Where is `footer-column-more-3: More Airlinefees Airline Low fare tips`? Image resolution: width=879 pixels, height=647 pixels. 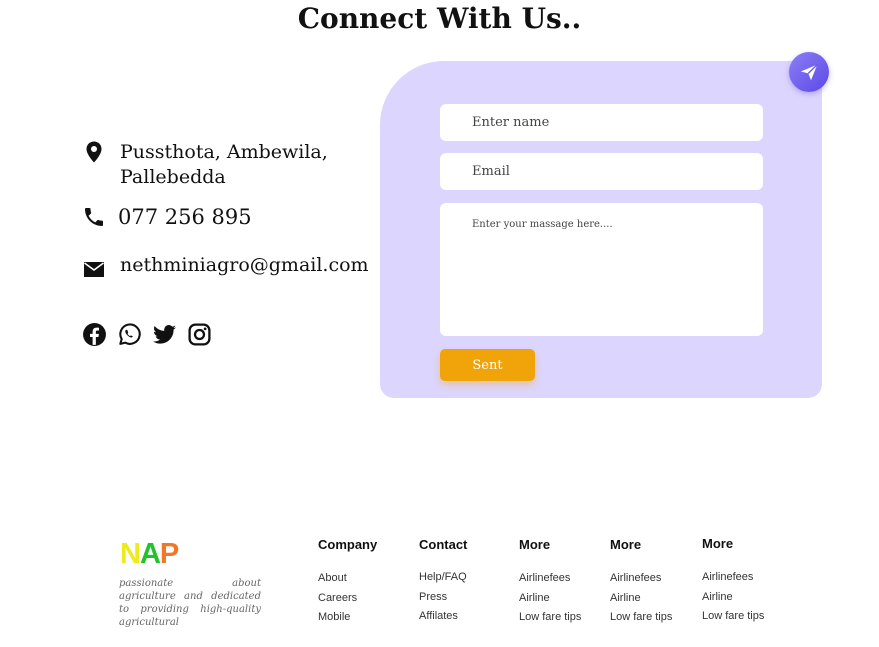
footer-column-more-3: More Airlinefees Airline Low fare tips is located at coordinates (733, 582).